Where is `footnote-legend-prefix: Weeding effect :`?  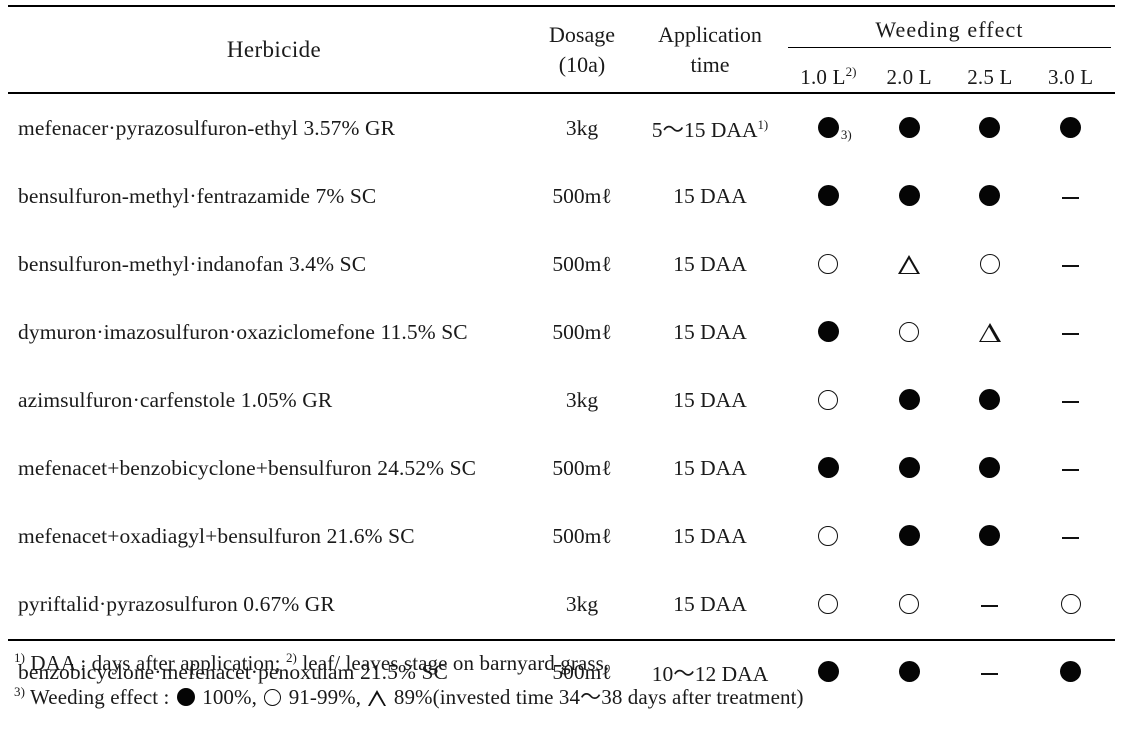 footnote-legend-prefix: Weeding effect : is located at coordinates (100, 697).